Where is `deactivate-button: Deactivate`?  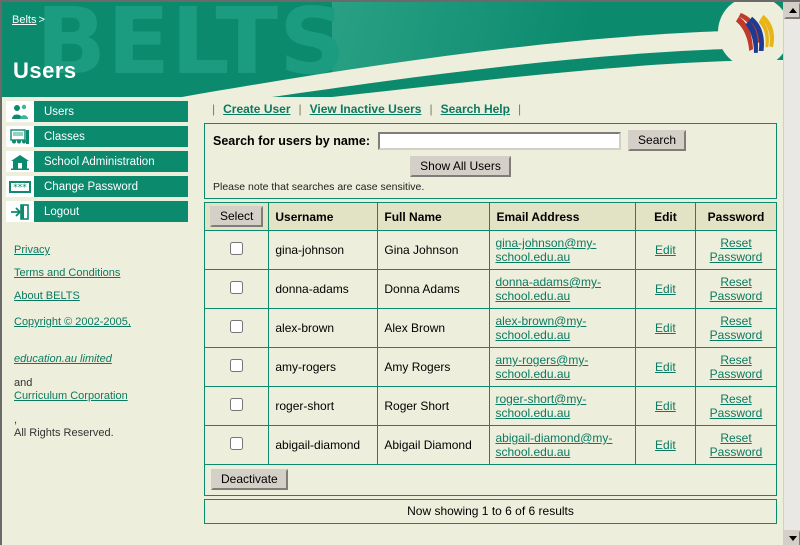
deactivate-button: Deactivate is located at coordinates (249, 479).